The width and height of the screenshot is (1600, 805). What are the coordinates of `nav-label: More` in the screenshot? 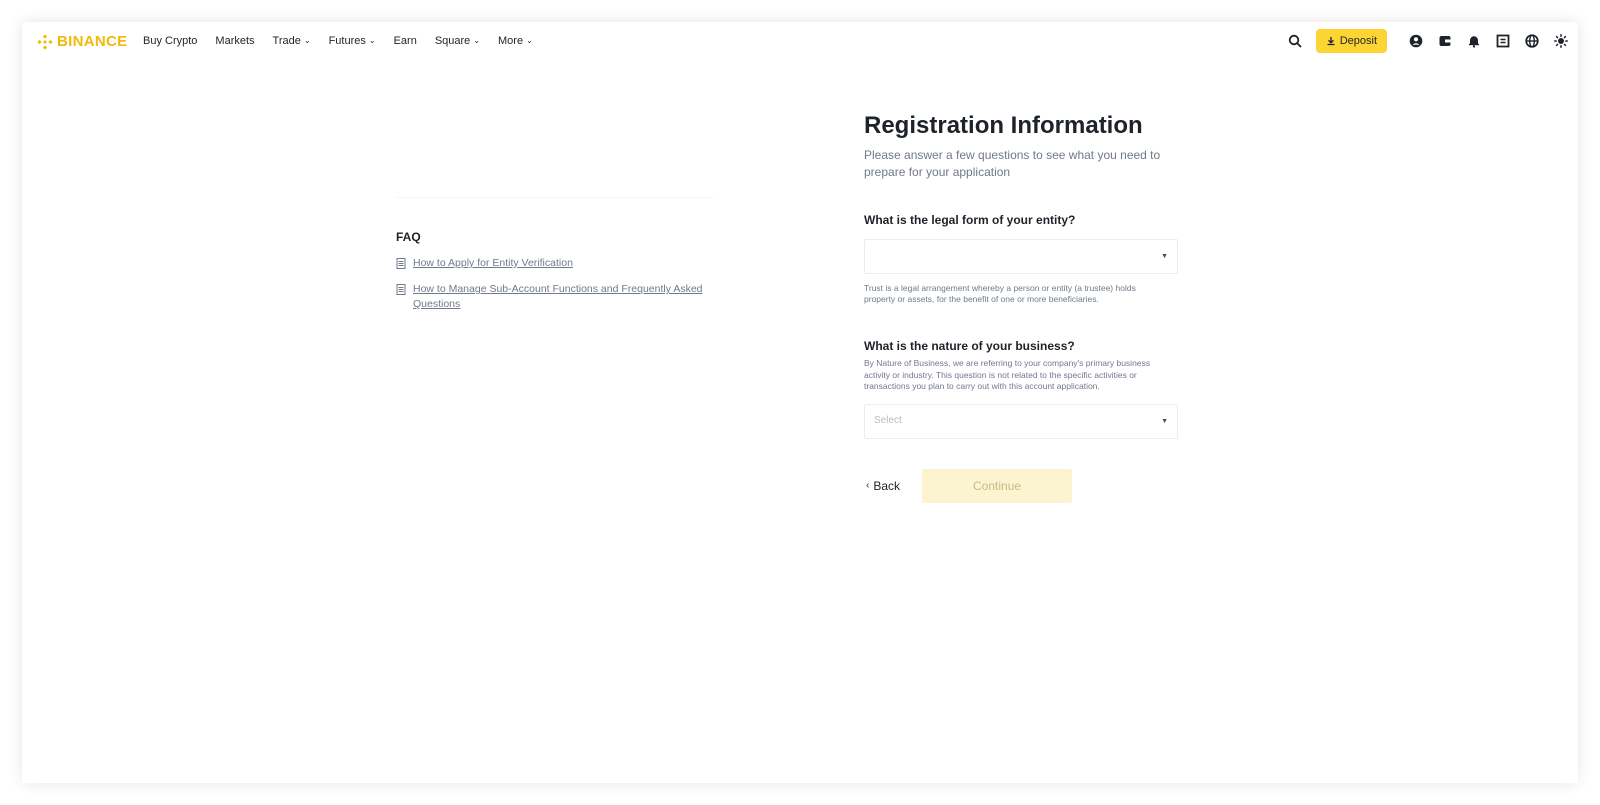 It's located at (511, 41).